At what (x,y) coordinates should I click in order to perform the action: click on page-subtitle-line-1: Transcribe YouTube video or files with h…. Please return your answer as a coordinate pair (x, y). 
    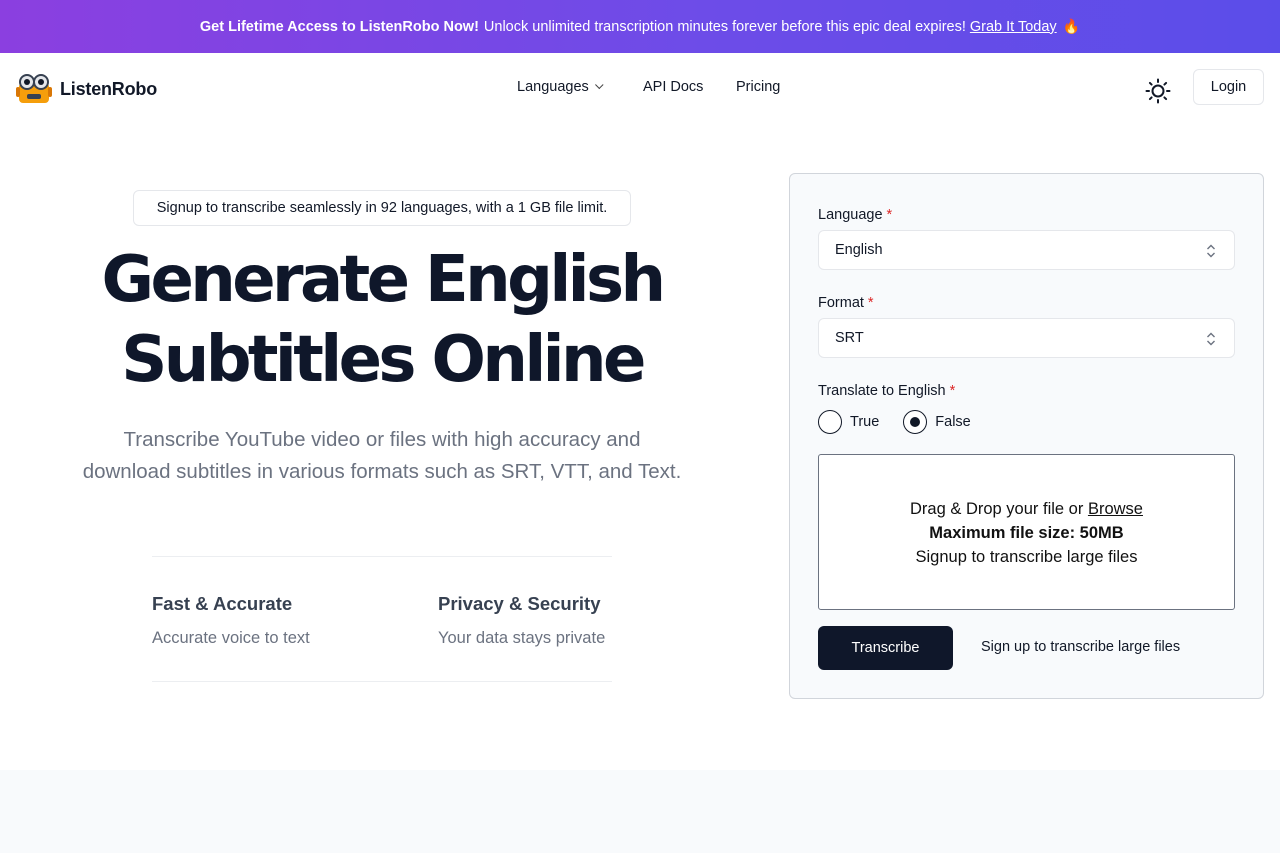
    Looking at the image, I should click on (382, 439).